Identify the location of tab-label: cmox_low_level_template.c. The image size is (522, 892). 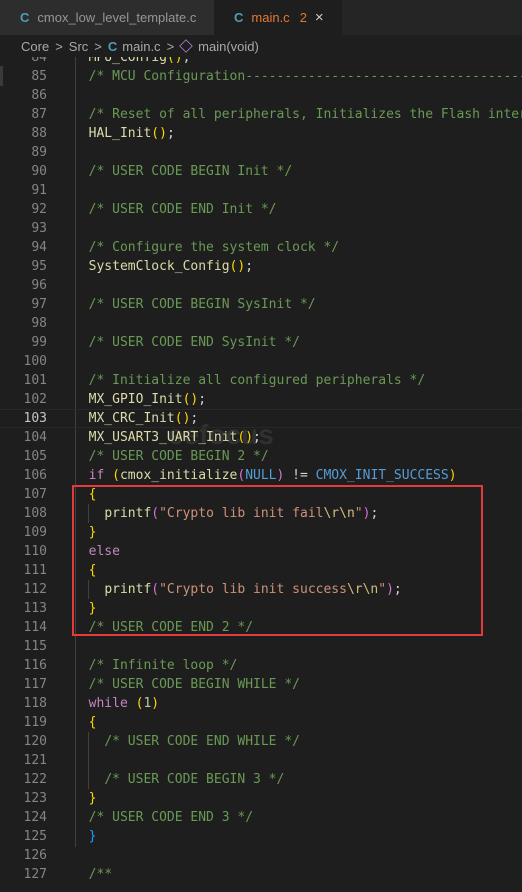
(117, 17).